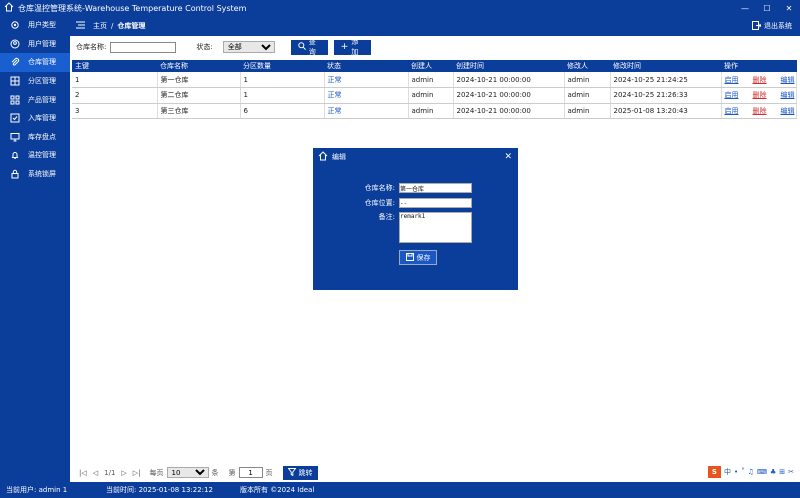 The height and width of the screenshot is (498, 800). What do you see at coordinates (743, 472) in the screenshot?
I see `ime-width-icon: ˚` at bounding box center [743, 472].